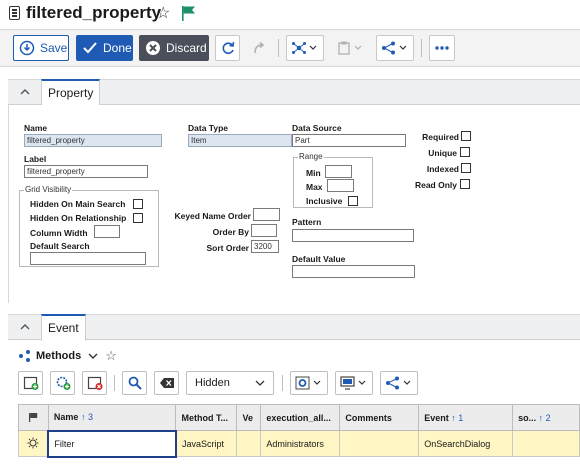 The width and height of the screenshot is (580, 466). What do you see at coordinates (282, 383) in the screenshot?
I see `grid-toolbar-divider` at bounding box center [282, 383].